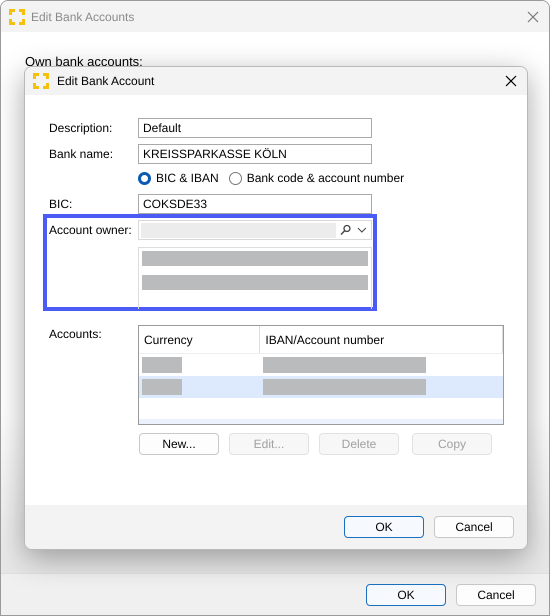 This screenshot has height=616, width=550. I want to click on radio-option: Bank code & account number, so click(316, 178).